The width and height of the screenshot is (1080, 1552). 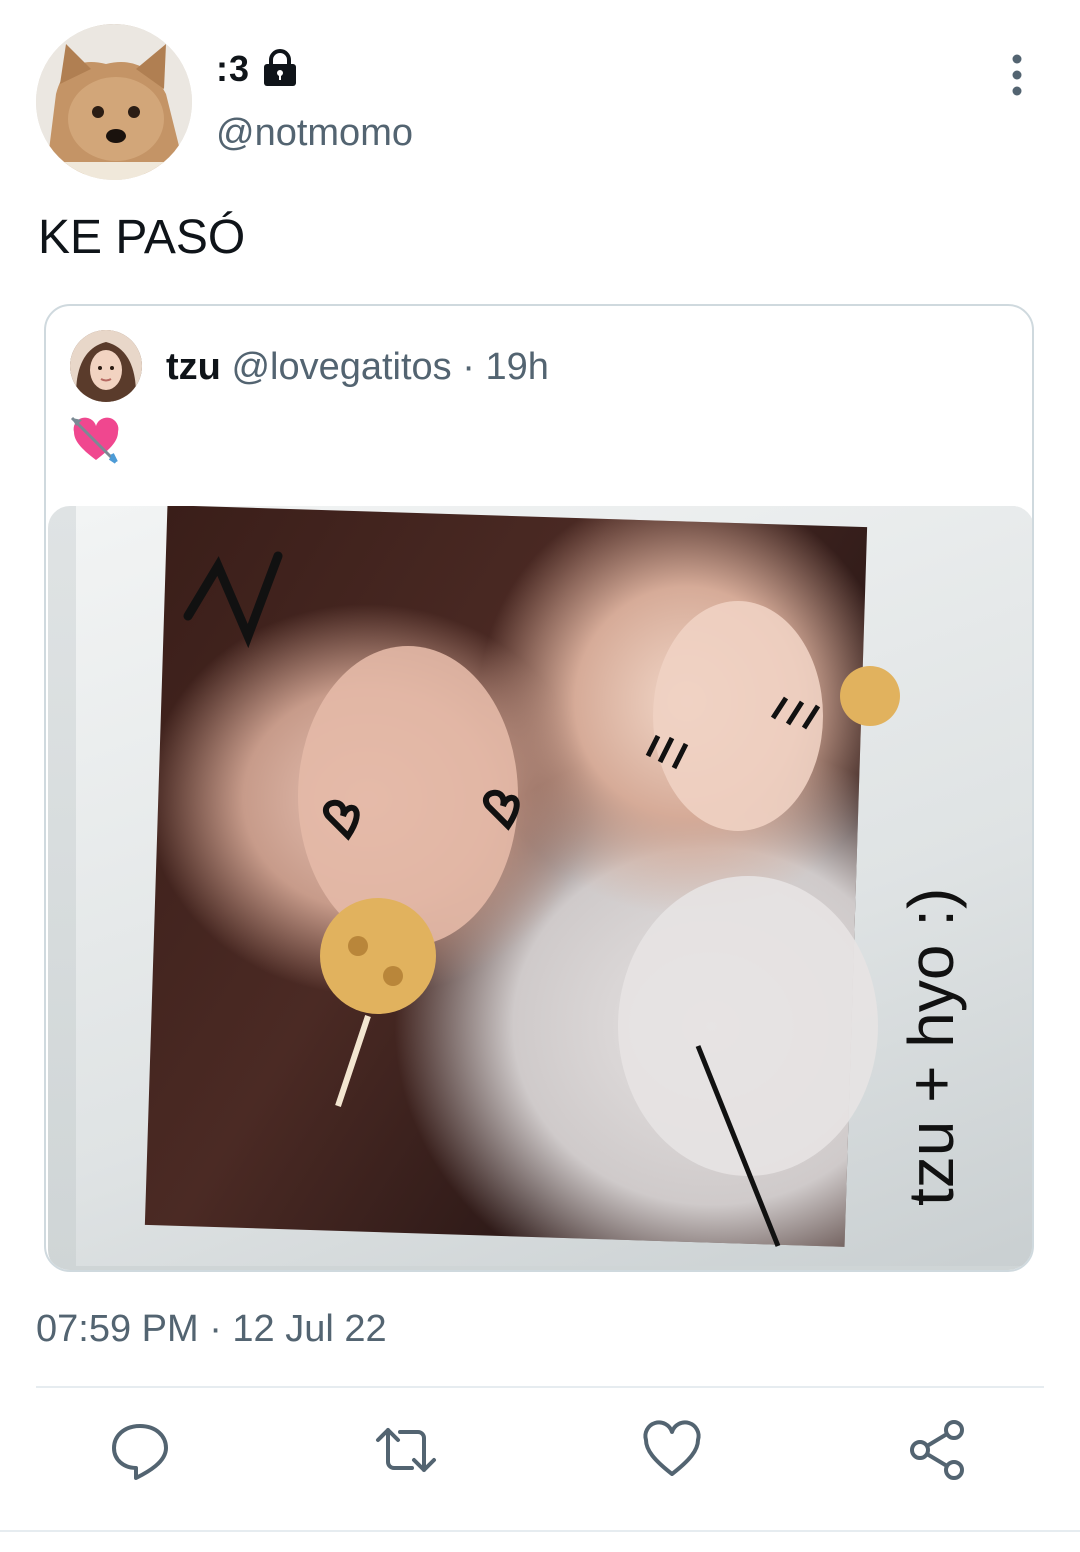 I want to click on tweet-timestamp: 07:59 PM · 12 Jul 22, so click(x=211, y=1329).